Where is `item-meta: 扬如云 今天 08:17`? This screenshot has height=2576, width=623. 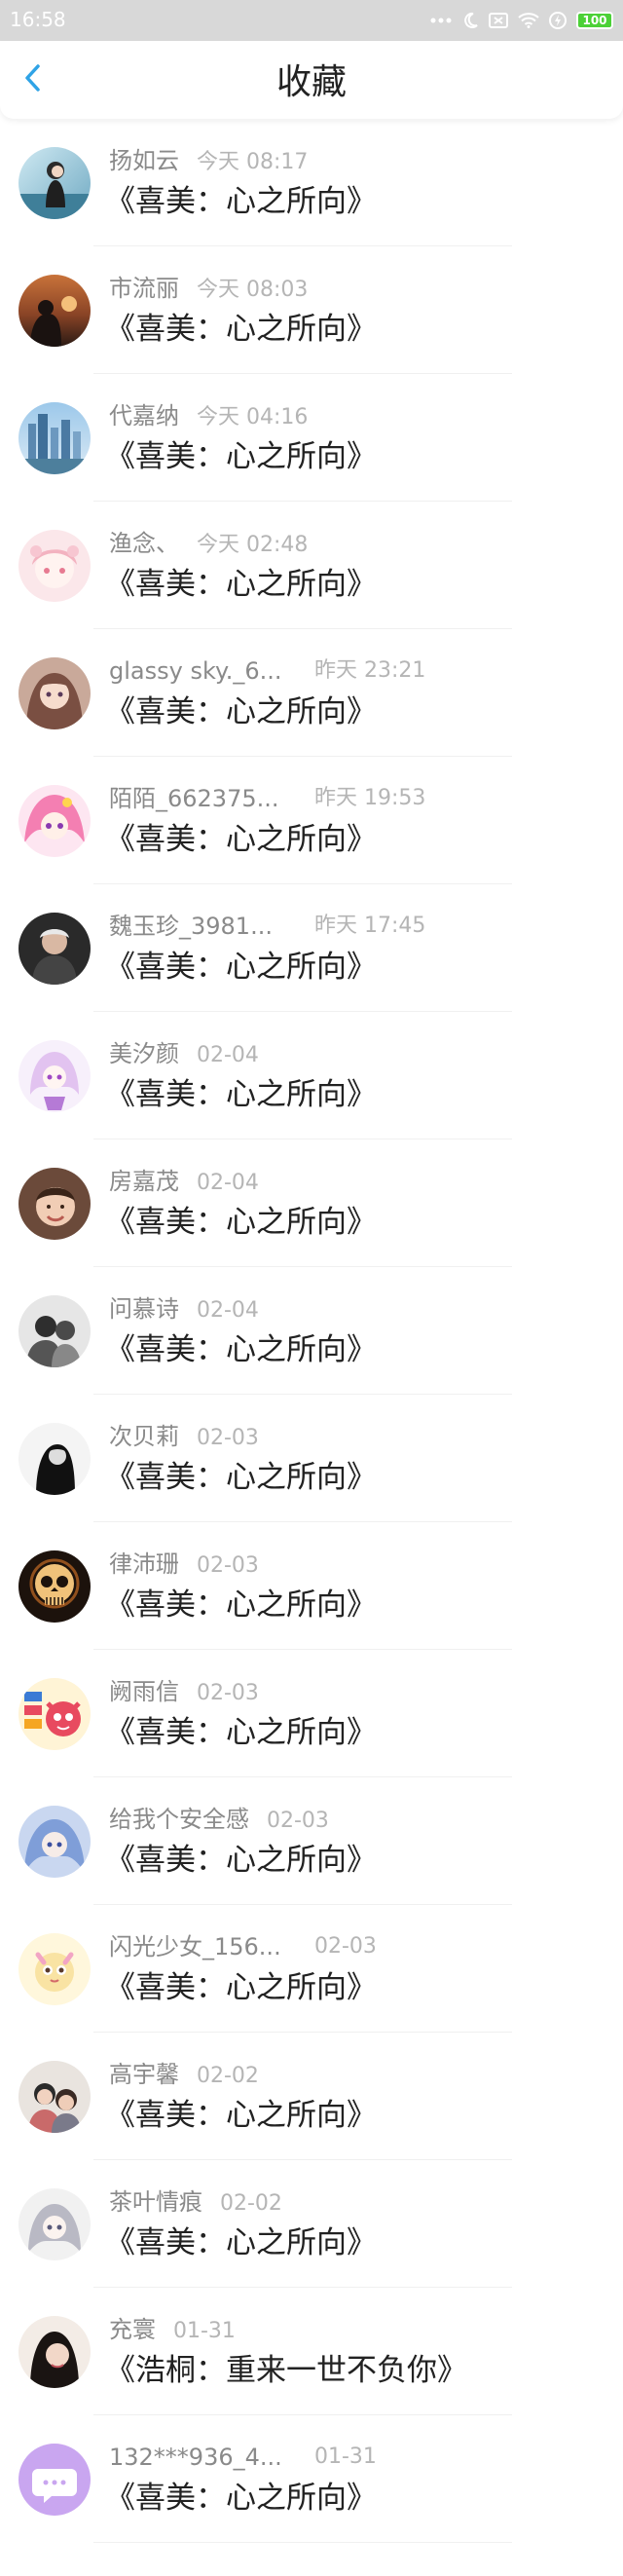
item-meta: 扬如云 今天 08:17 is located at coordinates (208, 160).